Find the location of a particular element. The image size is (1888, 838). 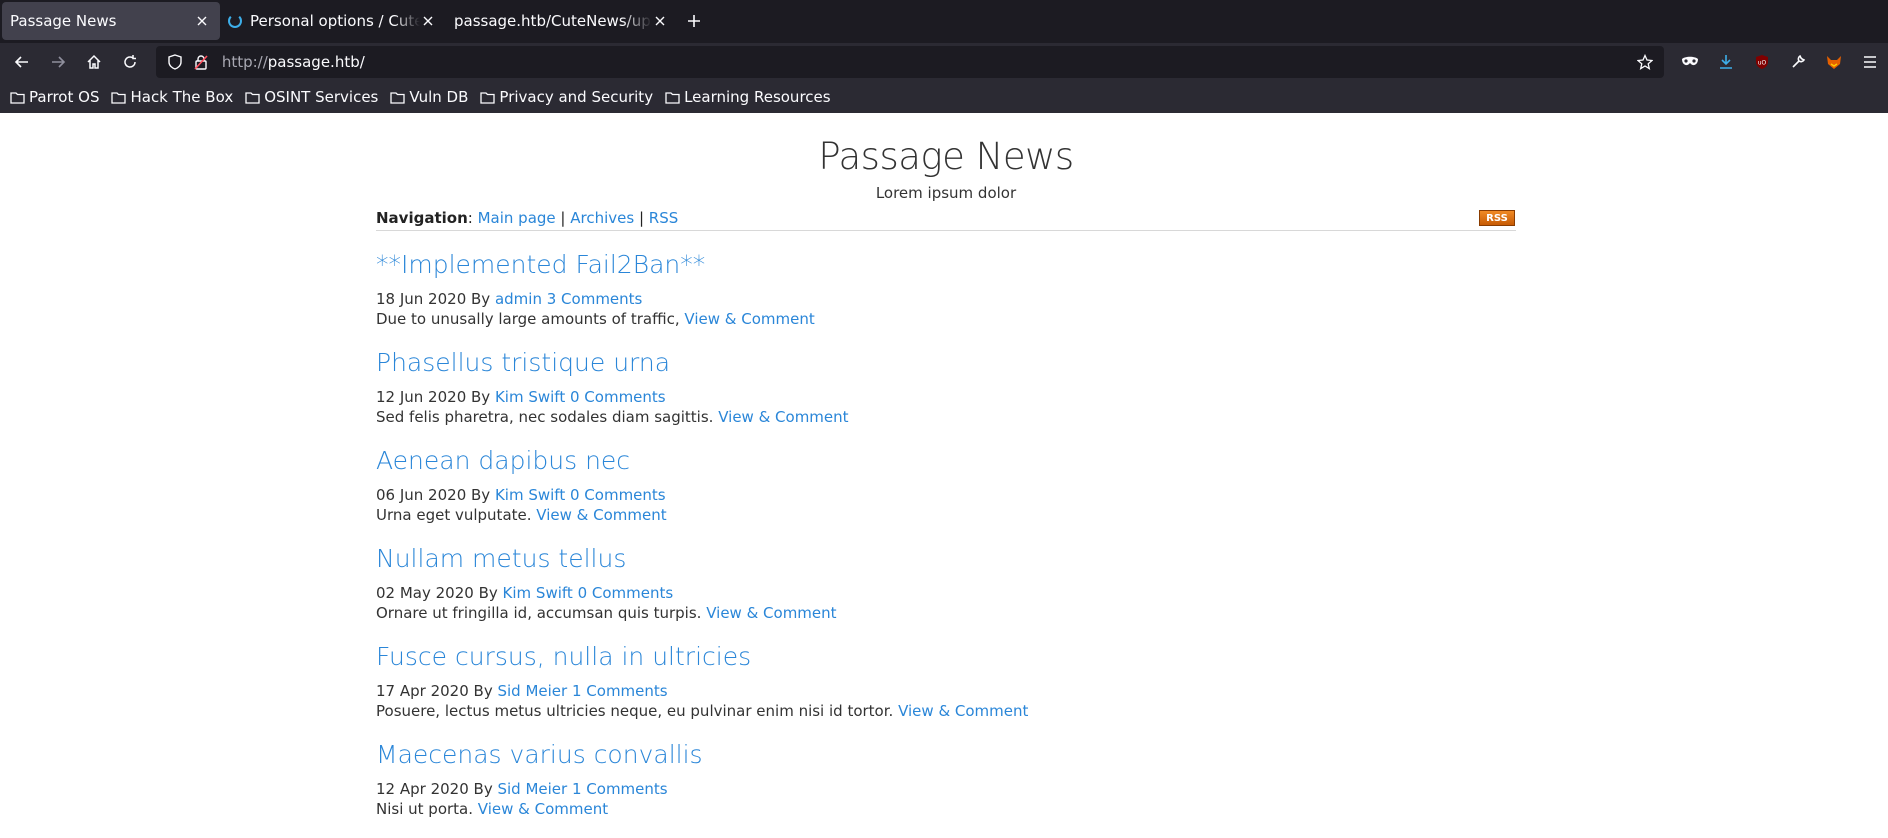

post-title-link: Phasellus tristique urna is located at coordinates (523, 362).